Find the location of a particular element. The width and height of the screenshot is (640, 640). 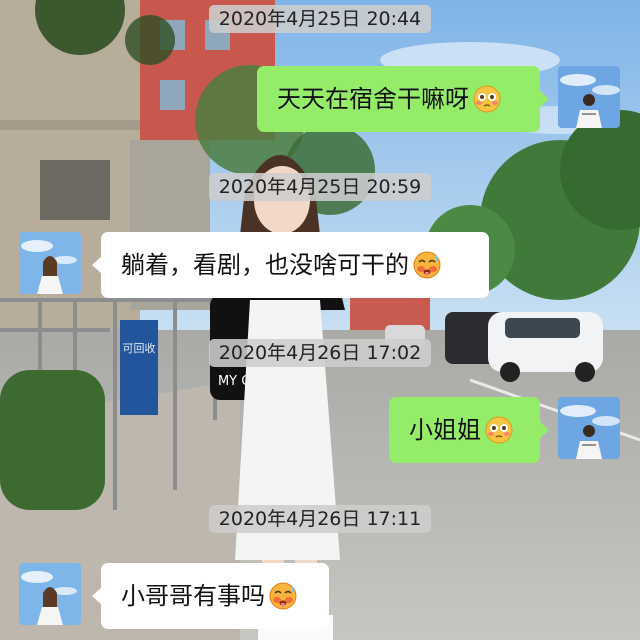

message-text: 小姐姐 is located at coordinates (445, 430).